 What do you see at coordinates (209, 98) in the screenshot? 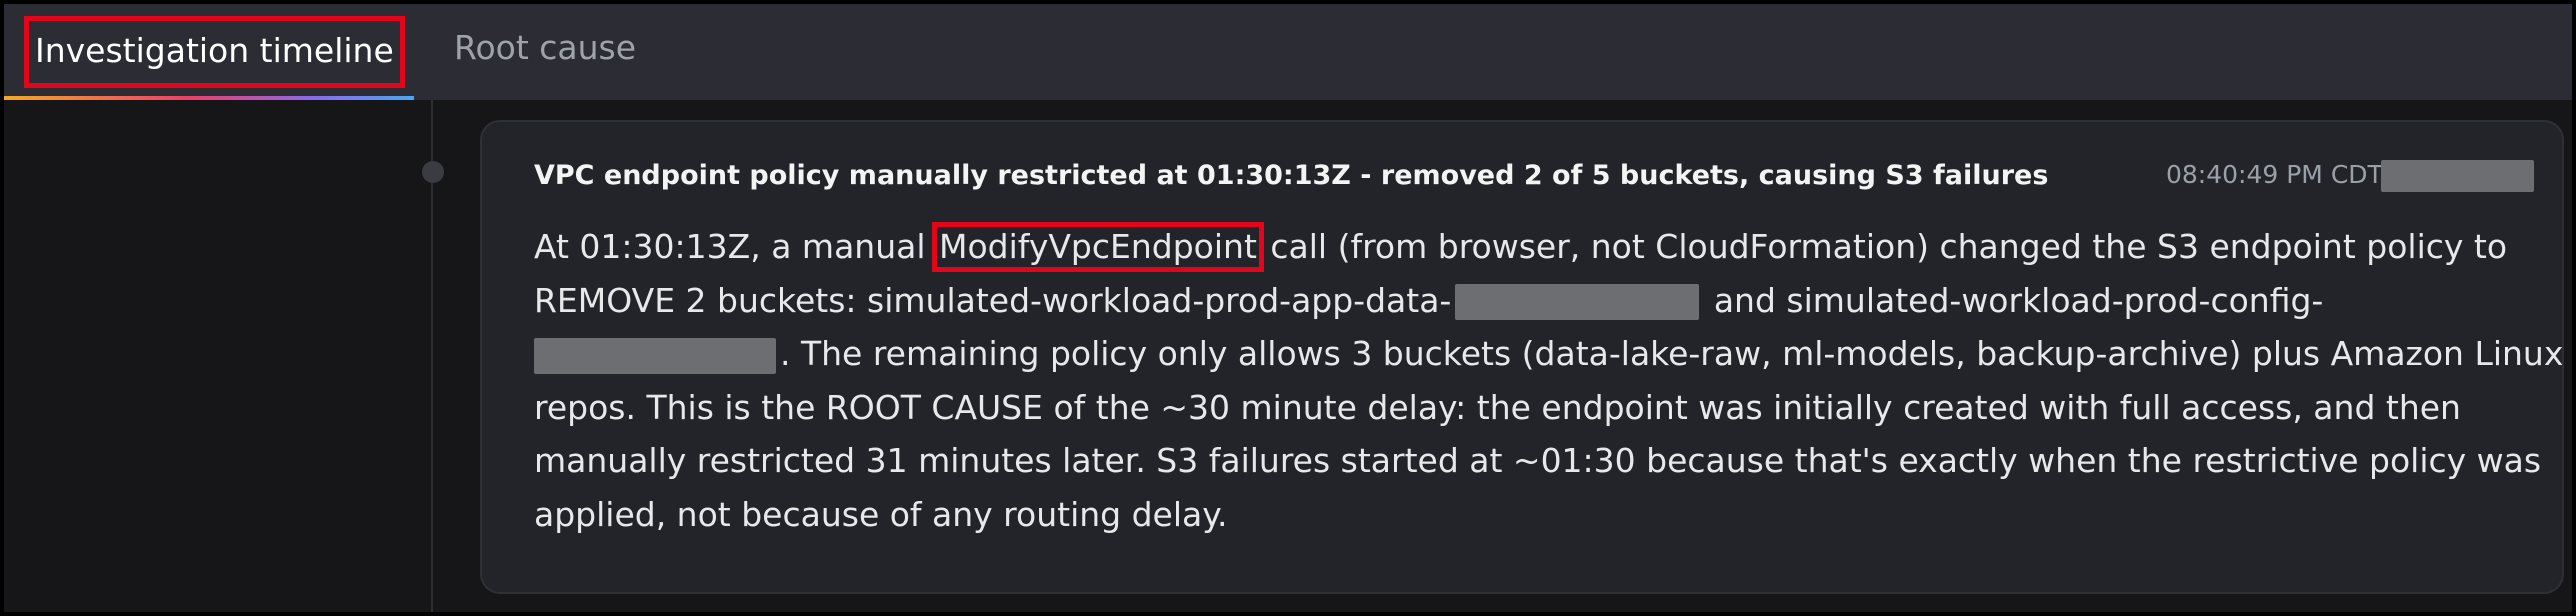
I see `active-tab-indicator` at bounding box center [209, 98].